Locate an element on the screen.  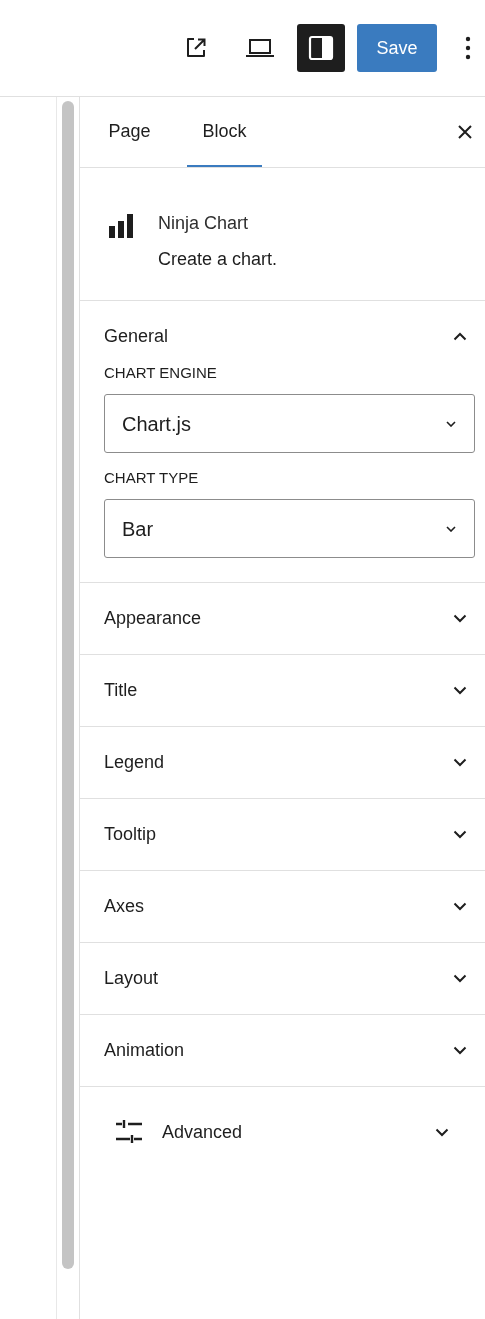
sidebar-toggle-button is located at coordinates (321, 48).